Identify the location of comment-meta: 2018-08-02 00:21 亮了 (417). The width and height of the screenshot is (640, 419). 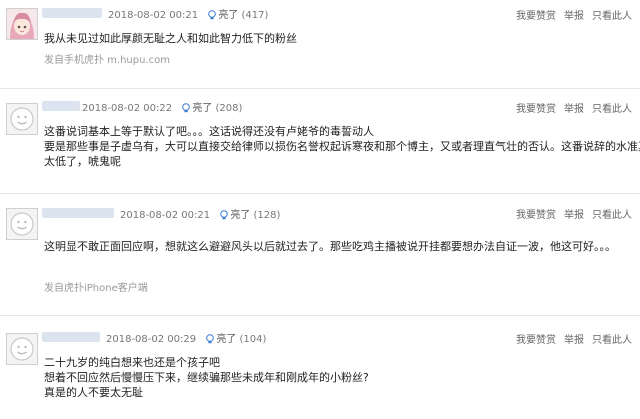
(188, 13).